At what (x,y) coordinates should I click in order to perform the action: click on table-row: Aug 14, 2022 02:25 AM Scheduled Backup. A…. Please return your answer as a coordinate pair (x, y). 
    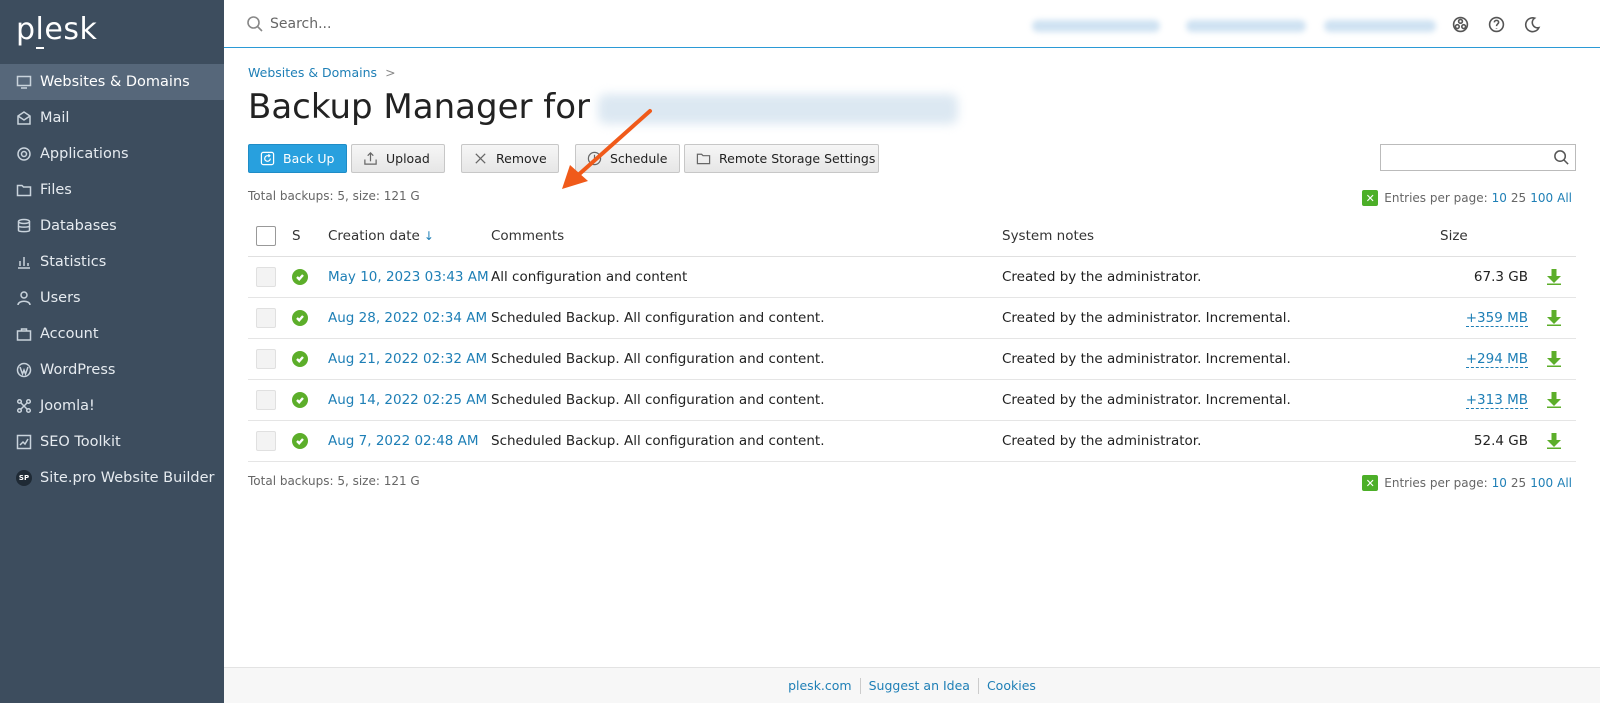
    Looking at the image, I should click on (912, 400).